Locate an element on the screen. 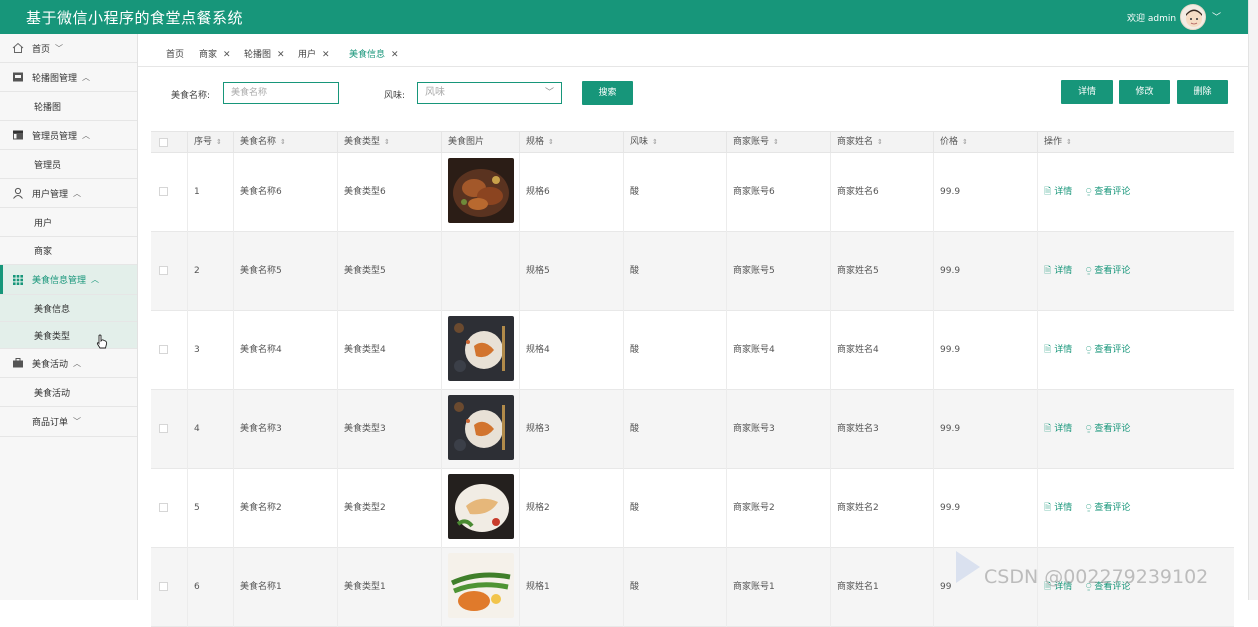 Image resolution: width=1258 pixels, height=627 pixels. table-row: 2 美食名称5 美食类型5 规格5 酸商家账号5 商家姓名5 99.9 🗎 详情 ⍜ 查看评论 is located at coordinates (692, 271).